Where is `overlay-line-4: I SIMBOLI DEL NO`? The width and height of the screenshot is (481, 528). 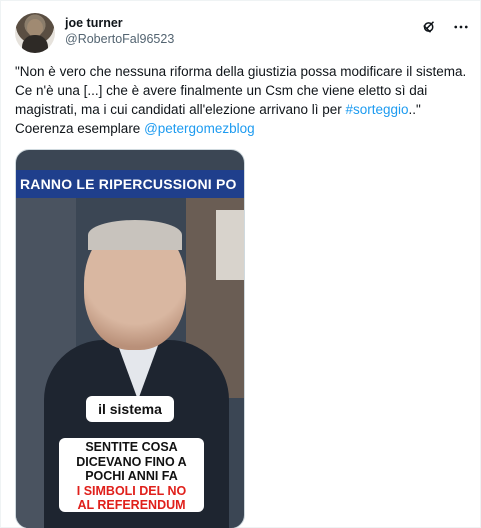 overlay-line-4: I SIMBOLI DEL NO is located at coordinates (131, 490).